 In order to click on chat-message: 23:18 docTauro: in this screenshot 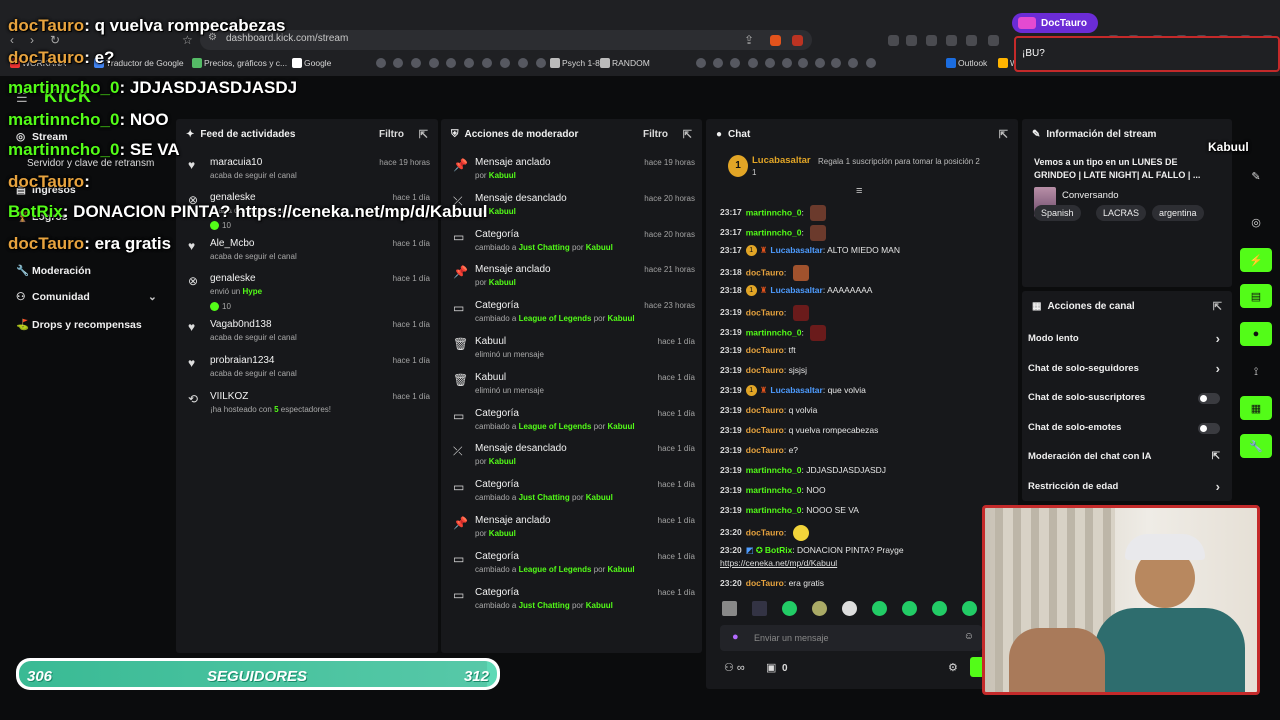, I will do `click(764, 273)`.